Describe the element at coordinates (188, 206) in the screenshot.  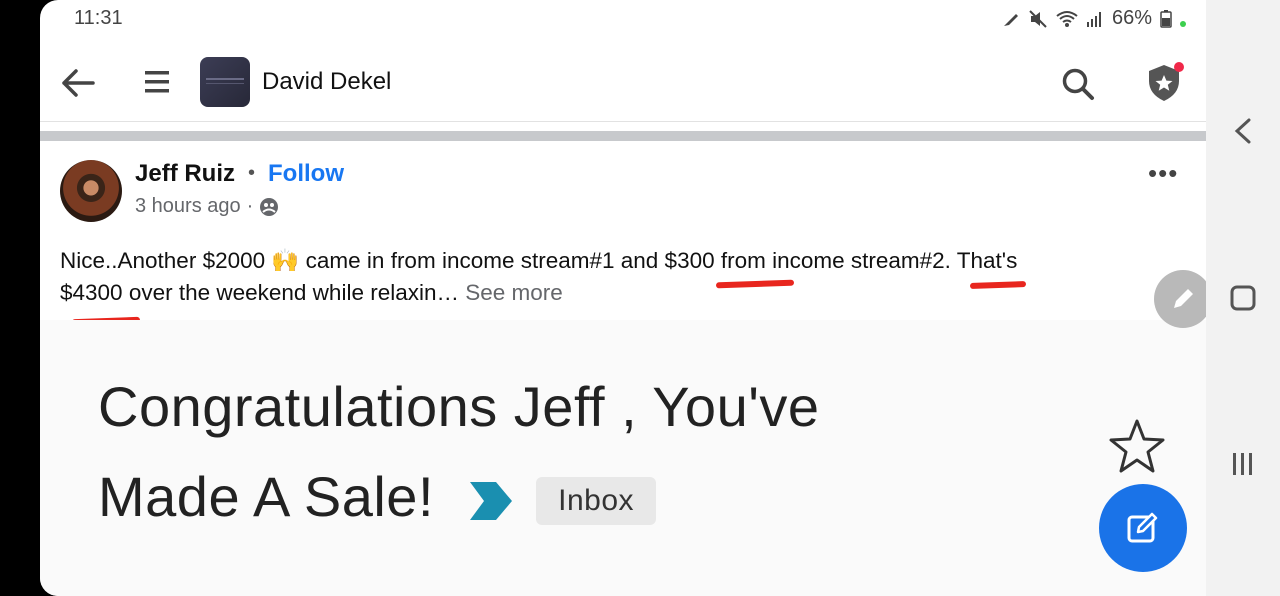
I see `post-time: 3 hours ago` at that location.